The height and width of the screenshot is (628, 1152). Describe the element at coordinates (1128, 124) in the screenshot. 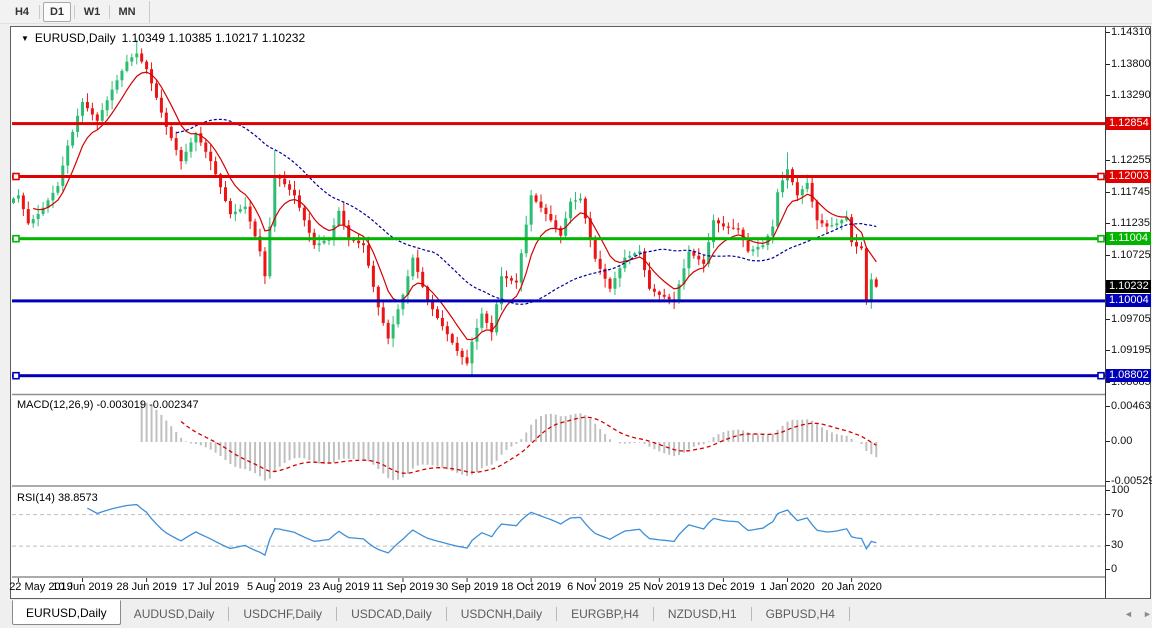

I see `hline-price-tag: 1.12854` at that location.